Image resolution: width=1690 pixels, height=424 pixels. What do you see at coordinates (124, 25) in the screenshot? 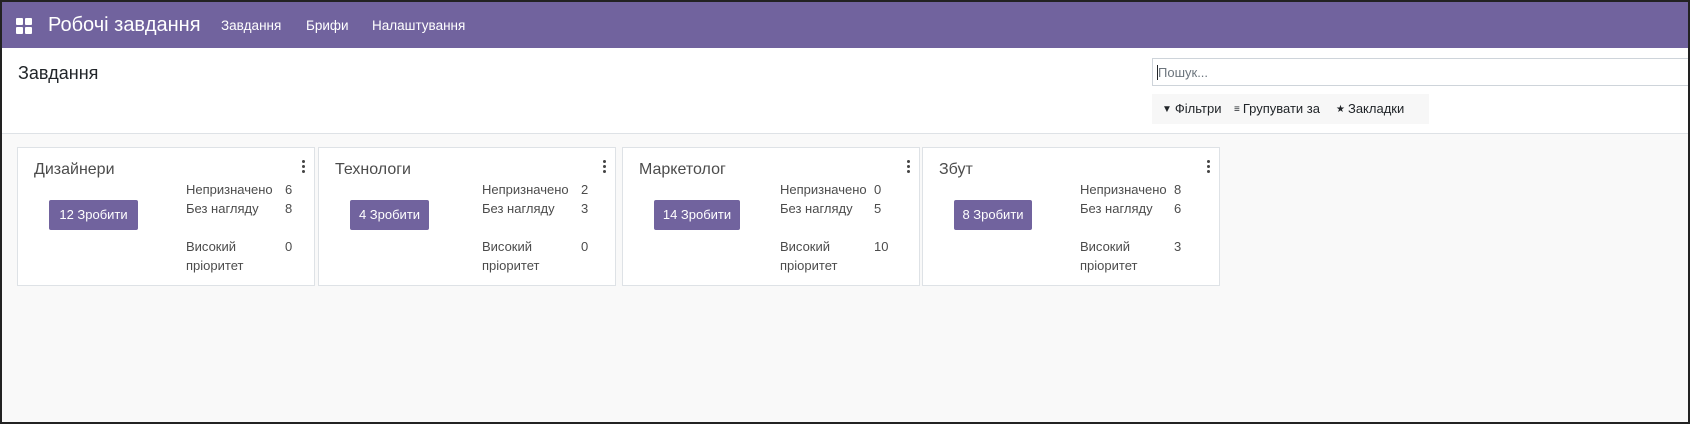
I see `app-title: Робочі завдання` at bounding box center [124, 25].